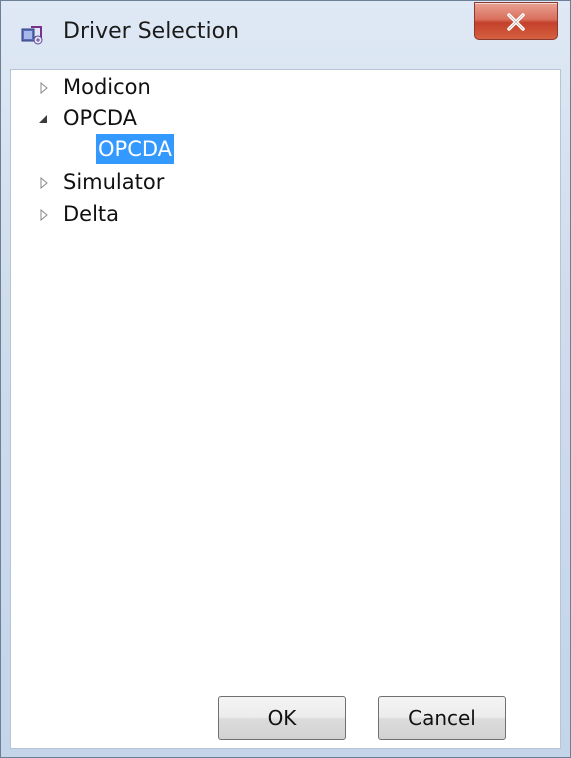 Image resolution: width=571 pixels, height=758 pixels. I want to click on tree-item-label: Modicon, so click(107, 87).